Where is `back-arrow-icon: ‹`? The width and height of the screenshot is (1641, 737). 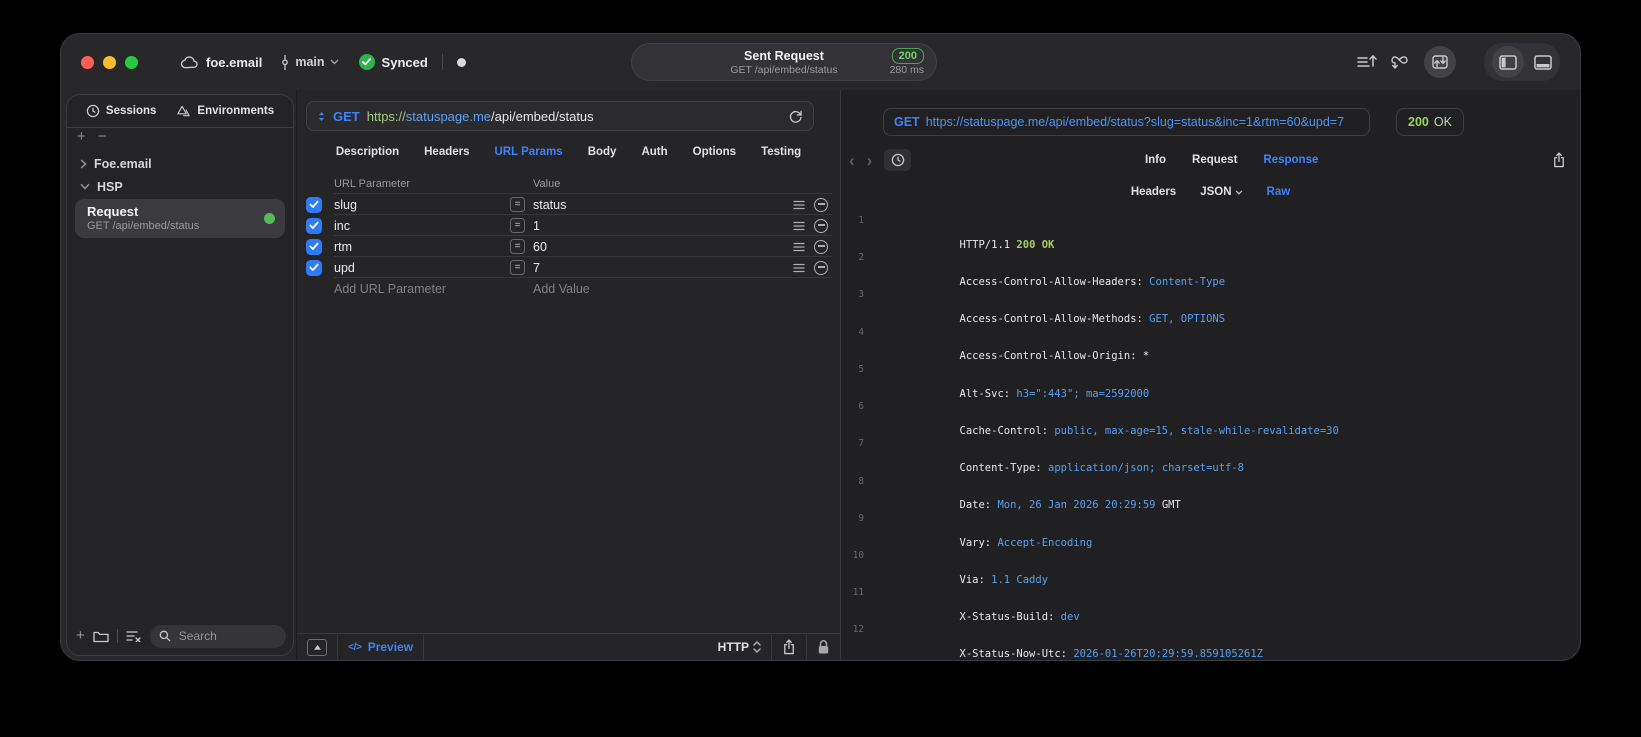
back-arrow-icon: ‹ is located at coordinates (852, 160).